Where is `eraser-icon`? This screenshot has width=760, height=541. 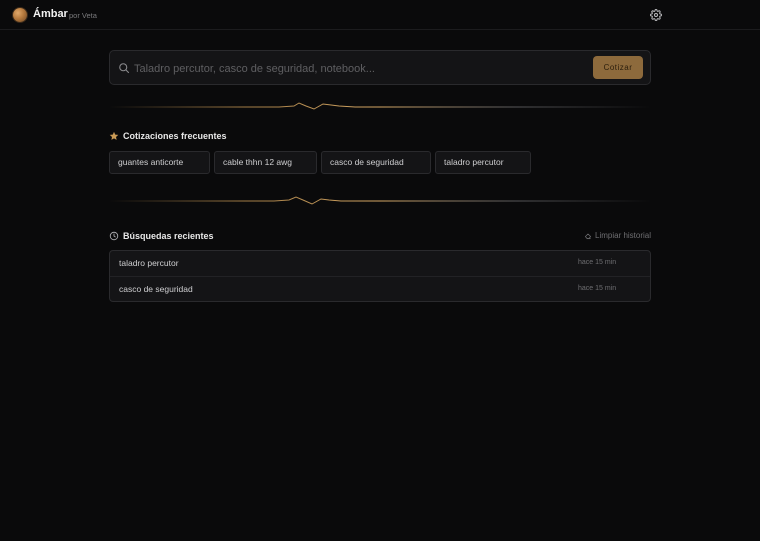 eraser-icon is located at coordinates (588, 236).